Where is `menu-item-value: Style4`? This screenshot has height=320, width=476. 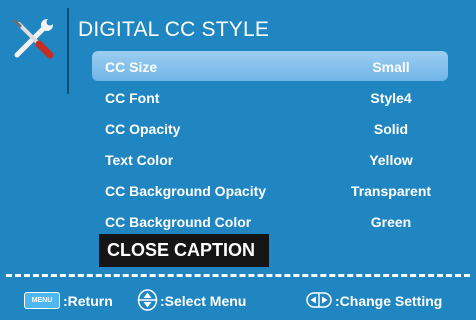 menu-item-value: Style4 is located at coordinates (391, 98).